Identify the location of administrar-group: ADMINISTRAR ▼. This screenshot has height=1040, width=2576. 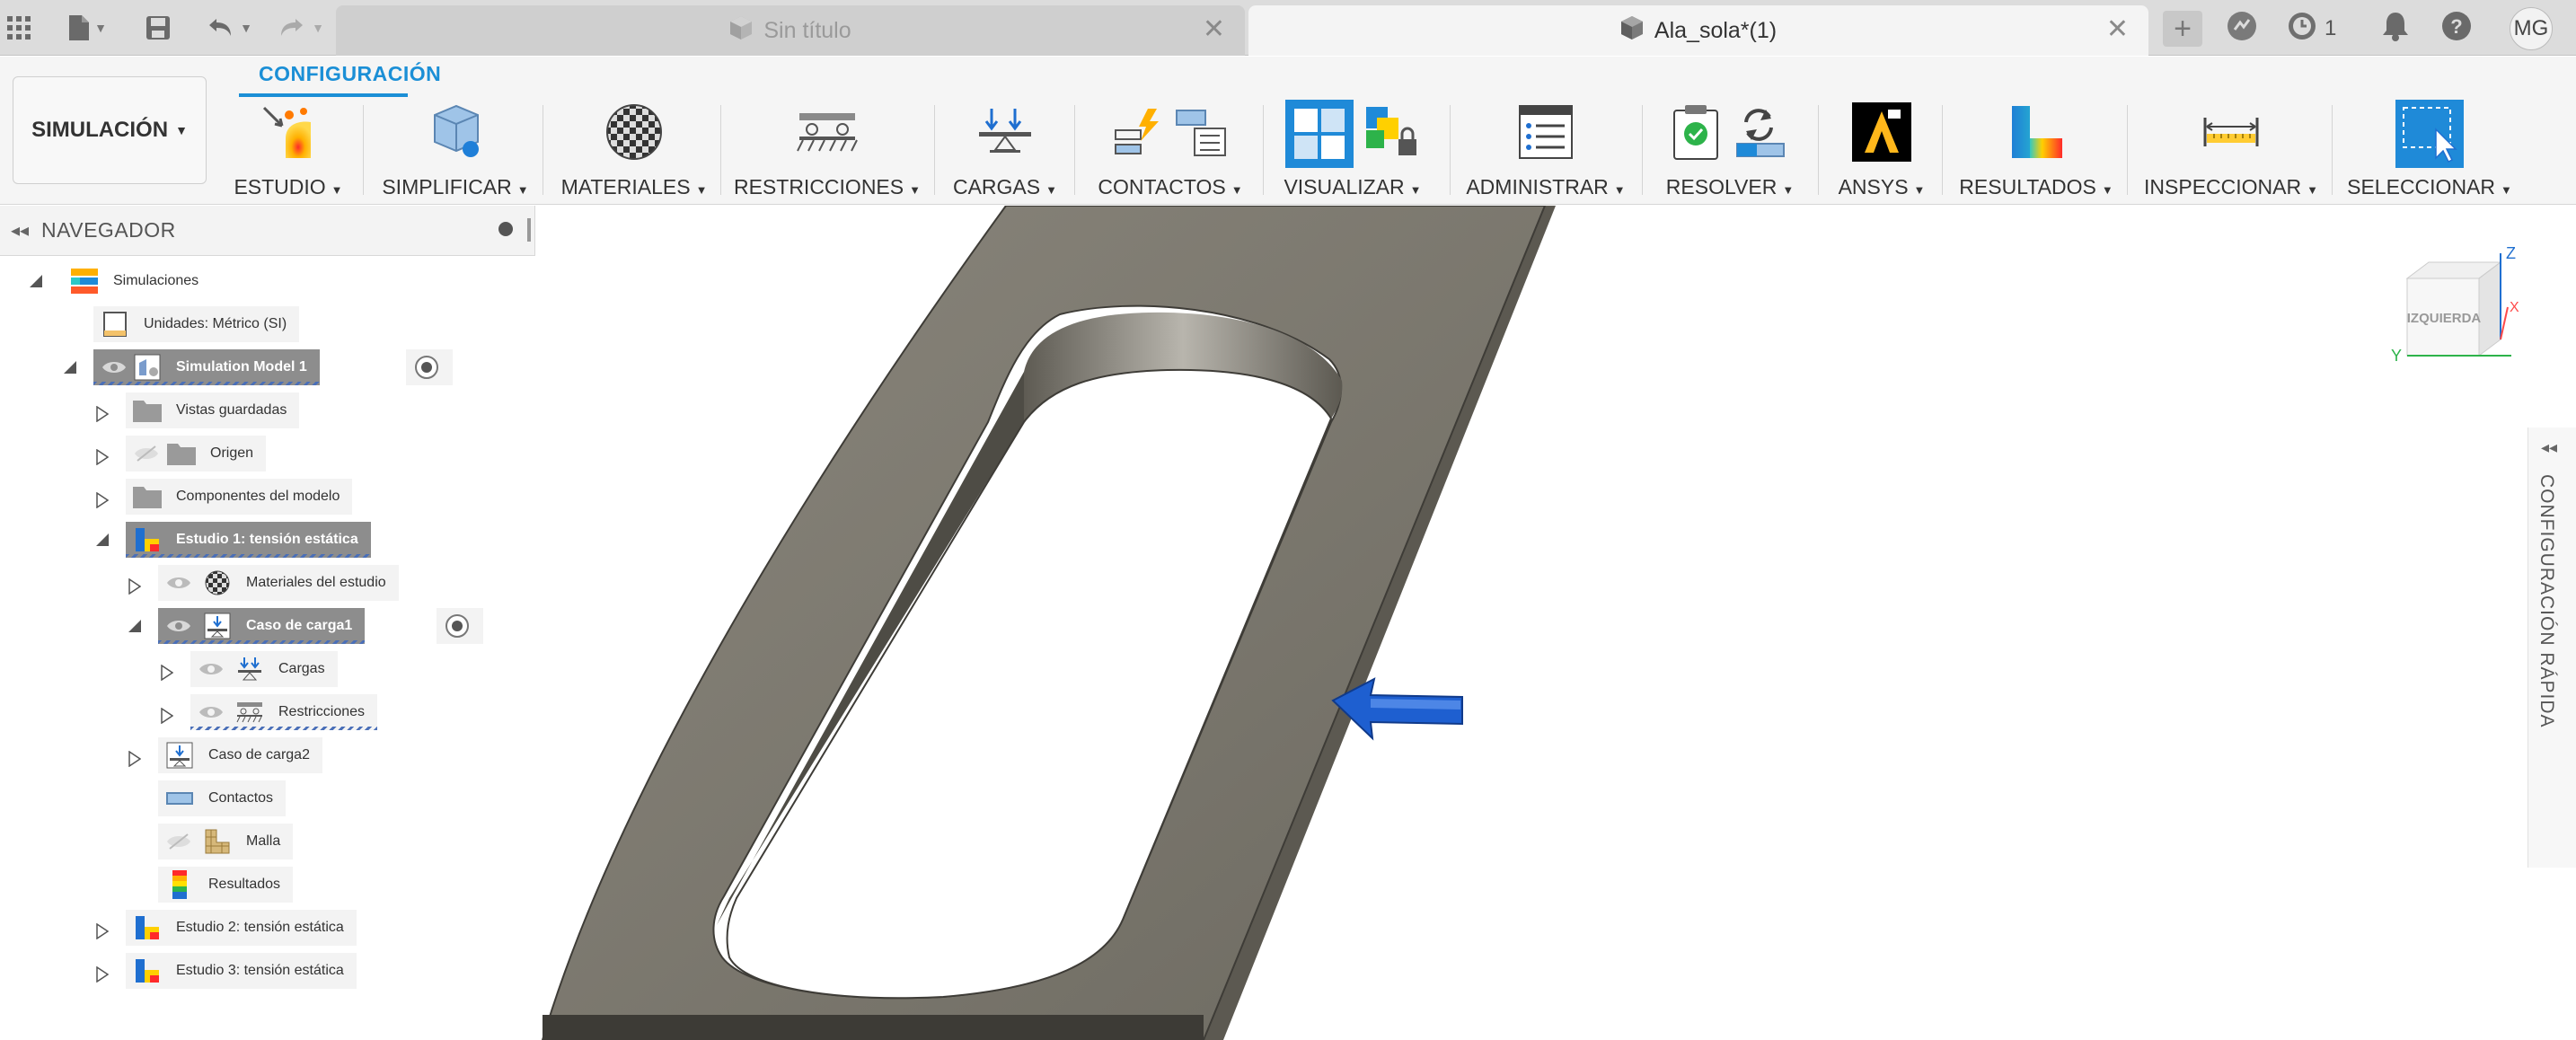
(1546, 151).